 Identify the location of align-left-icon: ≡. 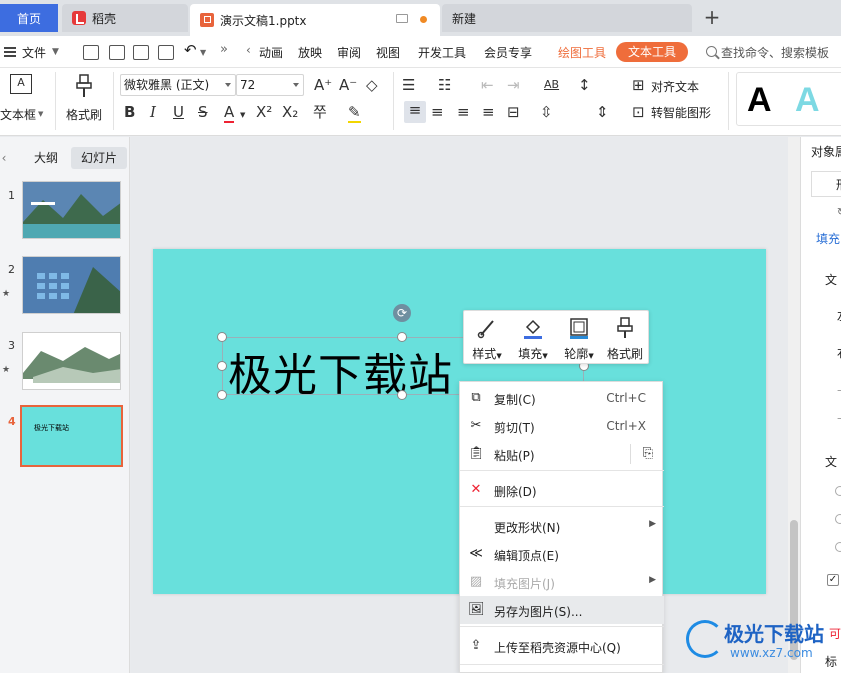
(415, 112).